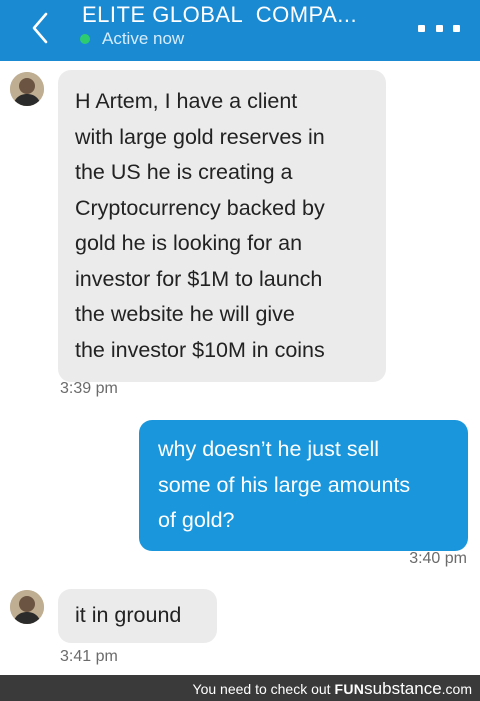 Image resolution: width=480 pixels, height=701 pixels. I want to click on message-line: gold he is looking for an, so click(189, 243).